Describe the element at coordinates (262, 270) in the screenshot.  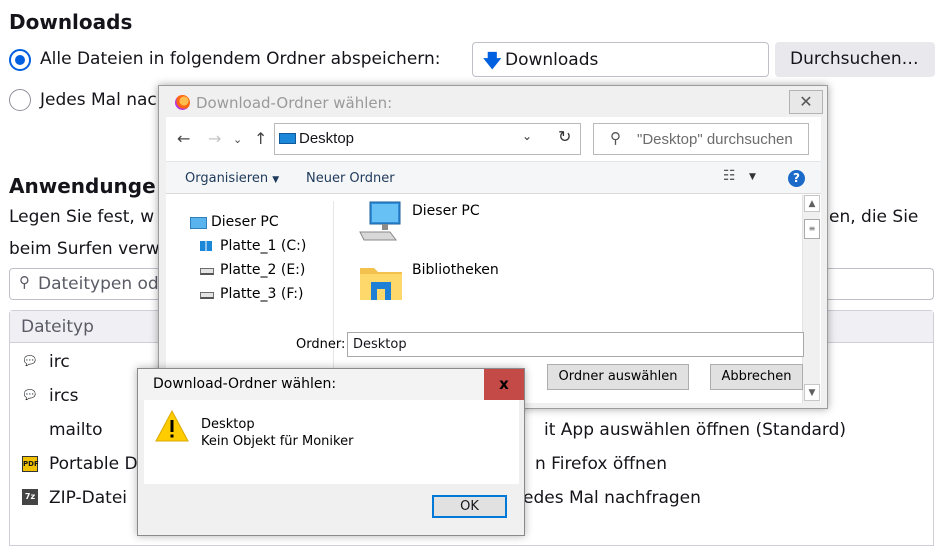
I see `tree-item-drive-e: Platte_2 (E:)` at that location.